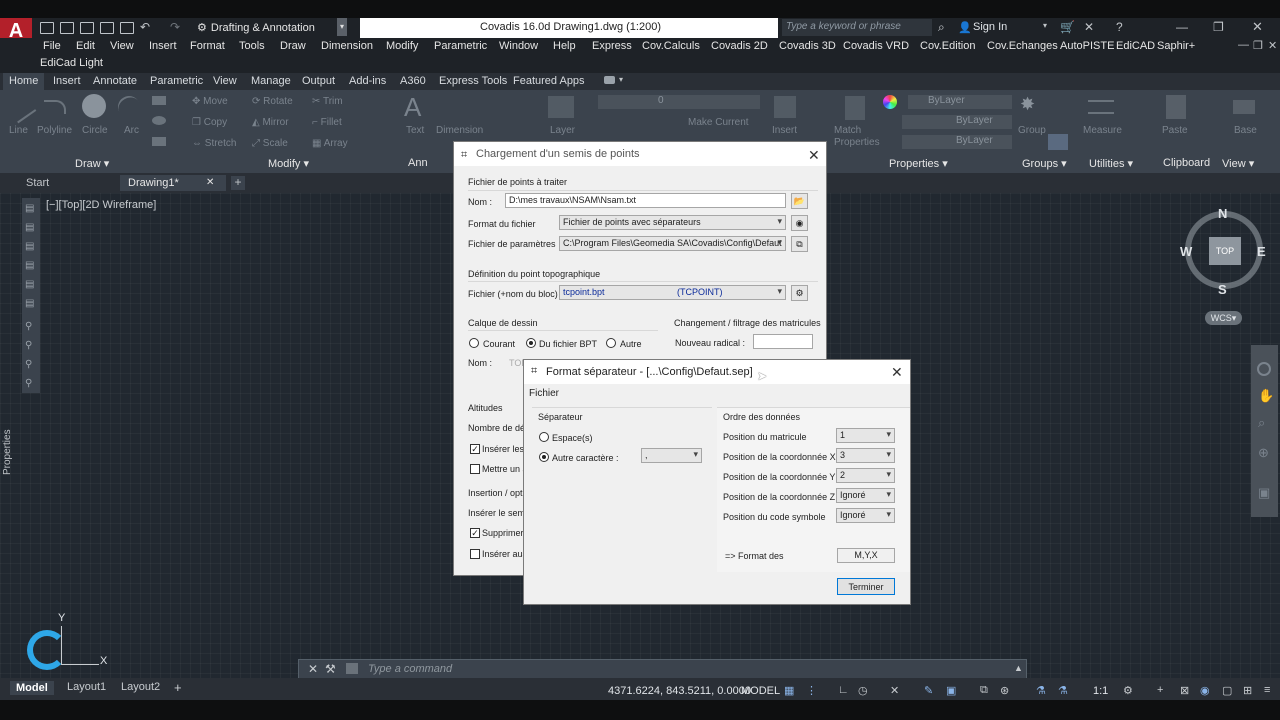 Image resolution: width=1280 pixels, height=720 pixels. I want to click on annotation-monitor-icon: +, so click(1163, 690).